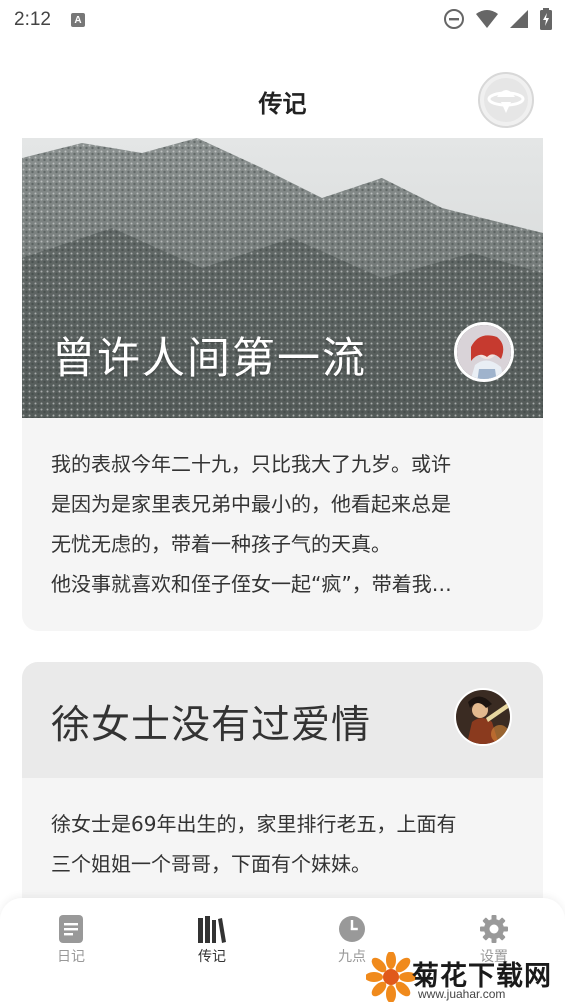 Image resolution: width=565 pixels, height=1004 pixels. Describe the element at coordinates (251, 464) in the screenshot. I see `excerpt-line: 我的表叔今年二十九，只比我大了九岁。或许` at that location.